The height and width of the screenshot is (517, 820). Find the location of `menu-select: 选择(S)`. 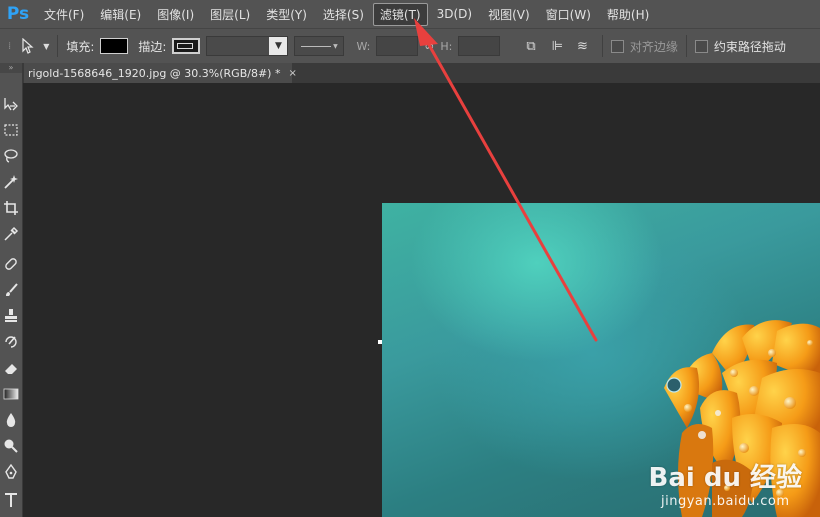

menu-select: 选择(S) is located at coordinates (343, 14).